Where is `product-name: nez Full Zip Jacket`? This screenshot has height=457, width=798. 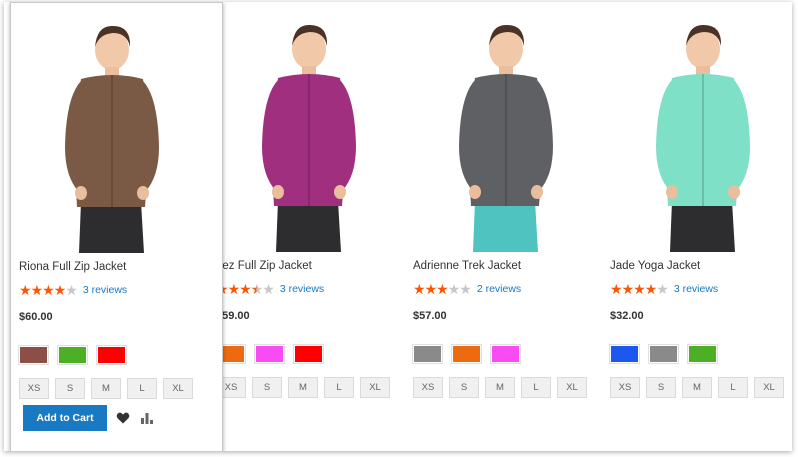
product-name: nez Full Zip Jacket is located at coordinates (264, 266).